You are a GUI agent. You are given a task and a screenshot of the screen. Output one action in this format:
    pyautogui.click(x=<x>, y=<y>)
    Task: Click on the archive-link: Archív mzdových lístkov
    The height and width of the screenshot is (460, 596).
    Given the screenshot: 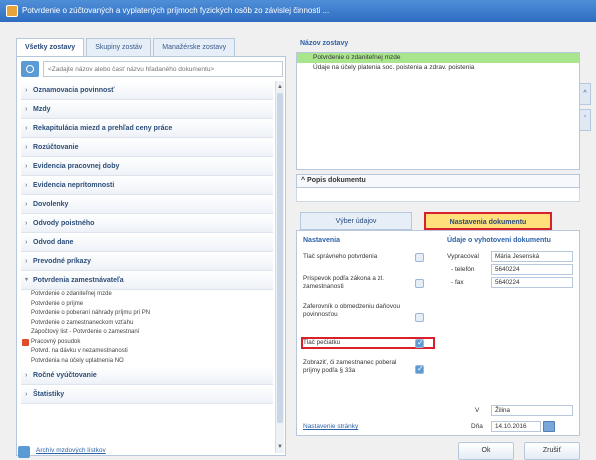 What is the action you would take?
    pyautogui.click(x=71, y=450)
    